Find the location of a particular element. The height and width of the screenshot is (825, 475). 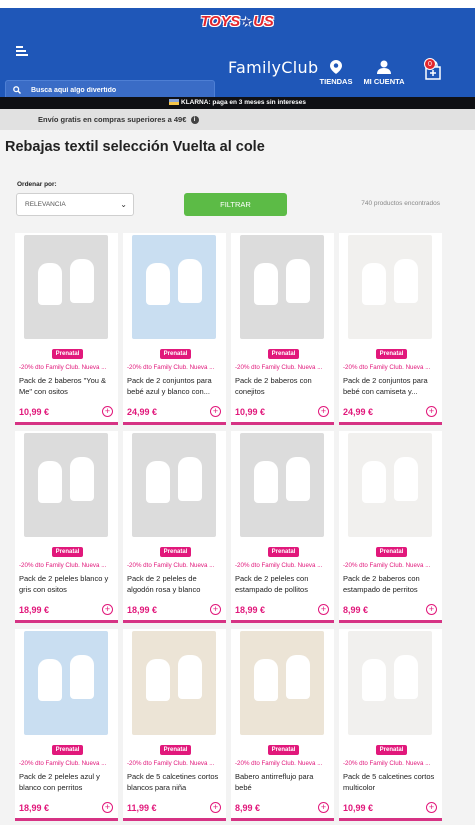

product-name: Pack de 2 baberos "You & Me" con ositos is located at coordinates (67, 386).